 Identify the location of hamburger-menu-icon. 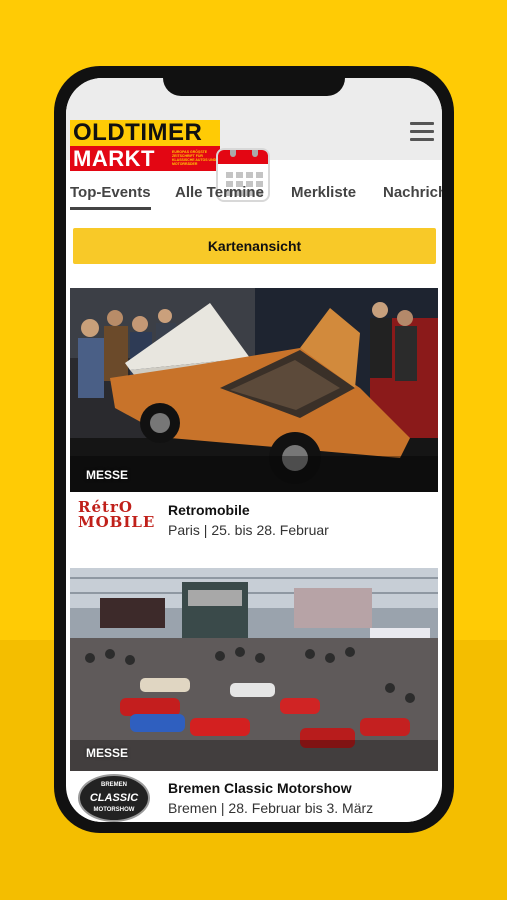
(422, 134).